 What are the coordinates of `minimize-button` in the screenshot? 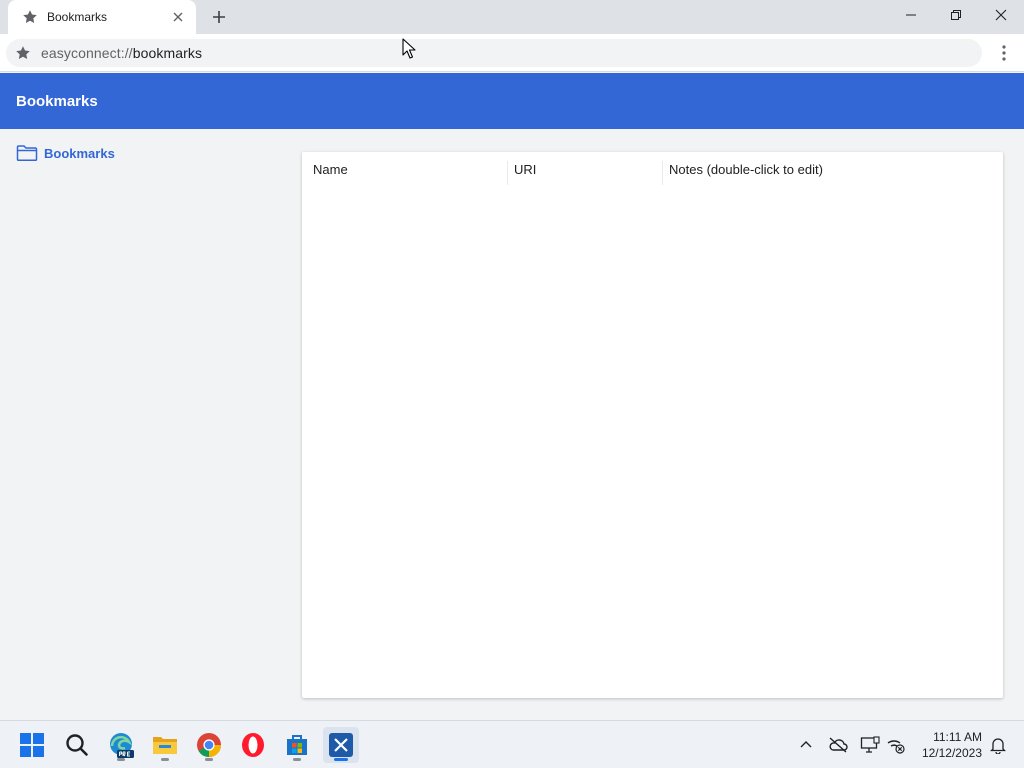 It's located at (911, 15).